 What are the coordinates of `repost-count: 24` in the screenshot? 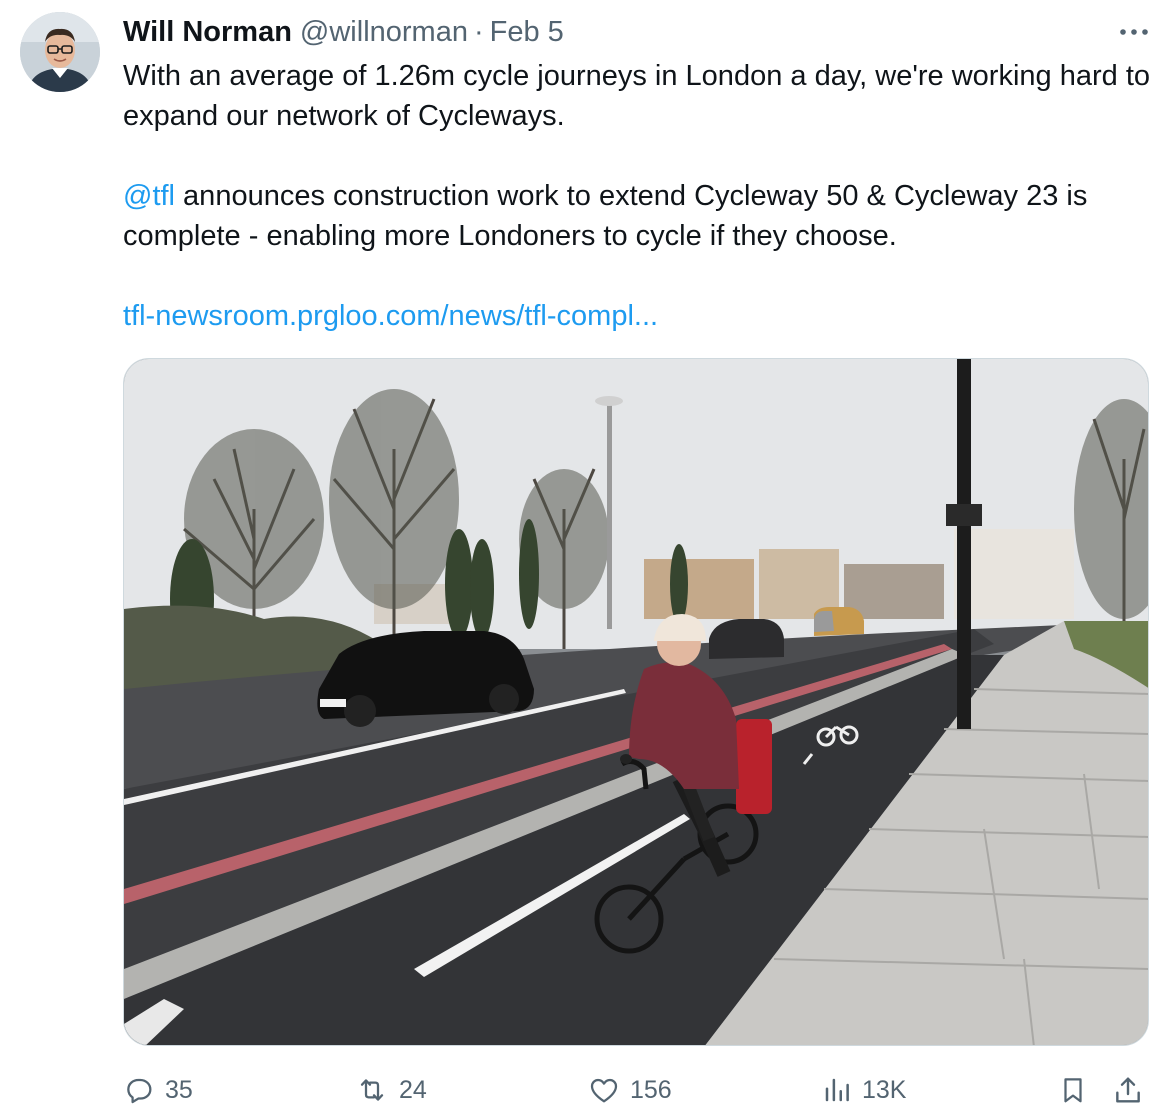 It's located at (413, 1089).